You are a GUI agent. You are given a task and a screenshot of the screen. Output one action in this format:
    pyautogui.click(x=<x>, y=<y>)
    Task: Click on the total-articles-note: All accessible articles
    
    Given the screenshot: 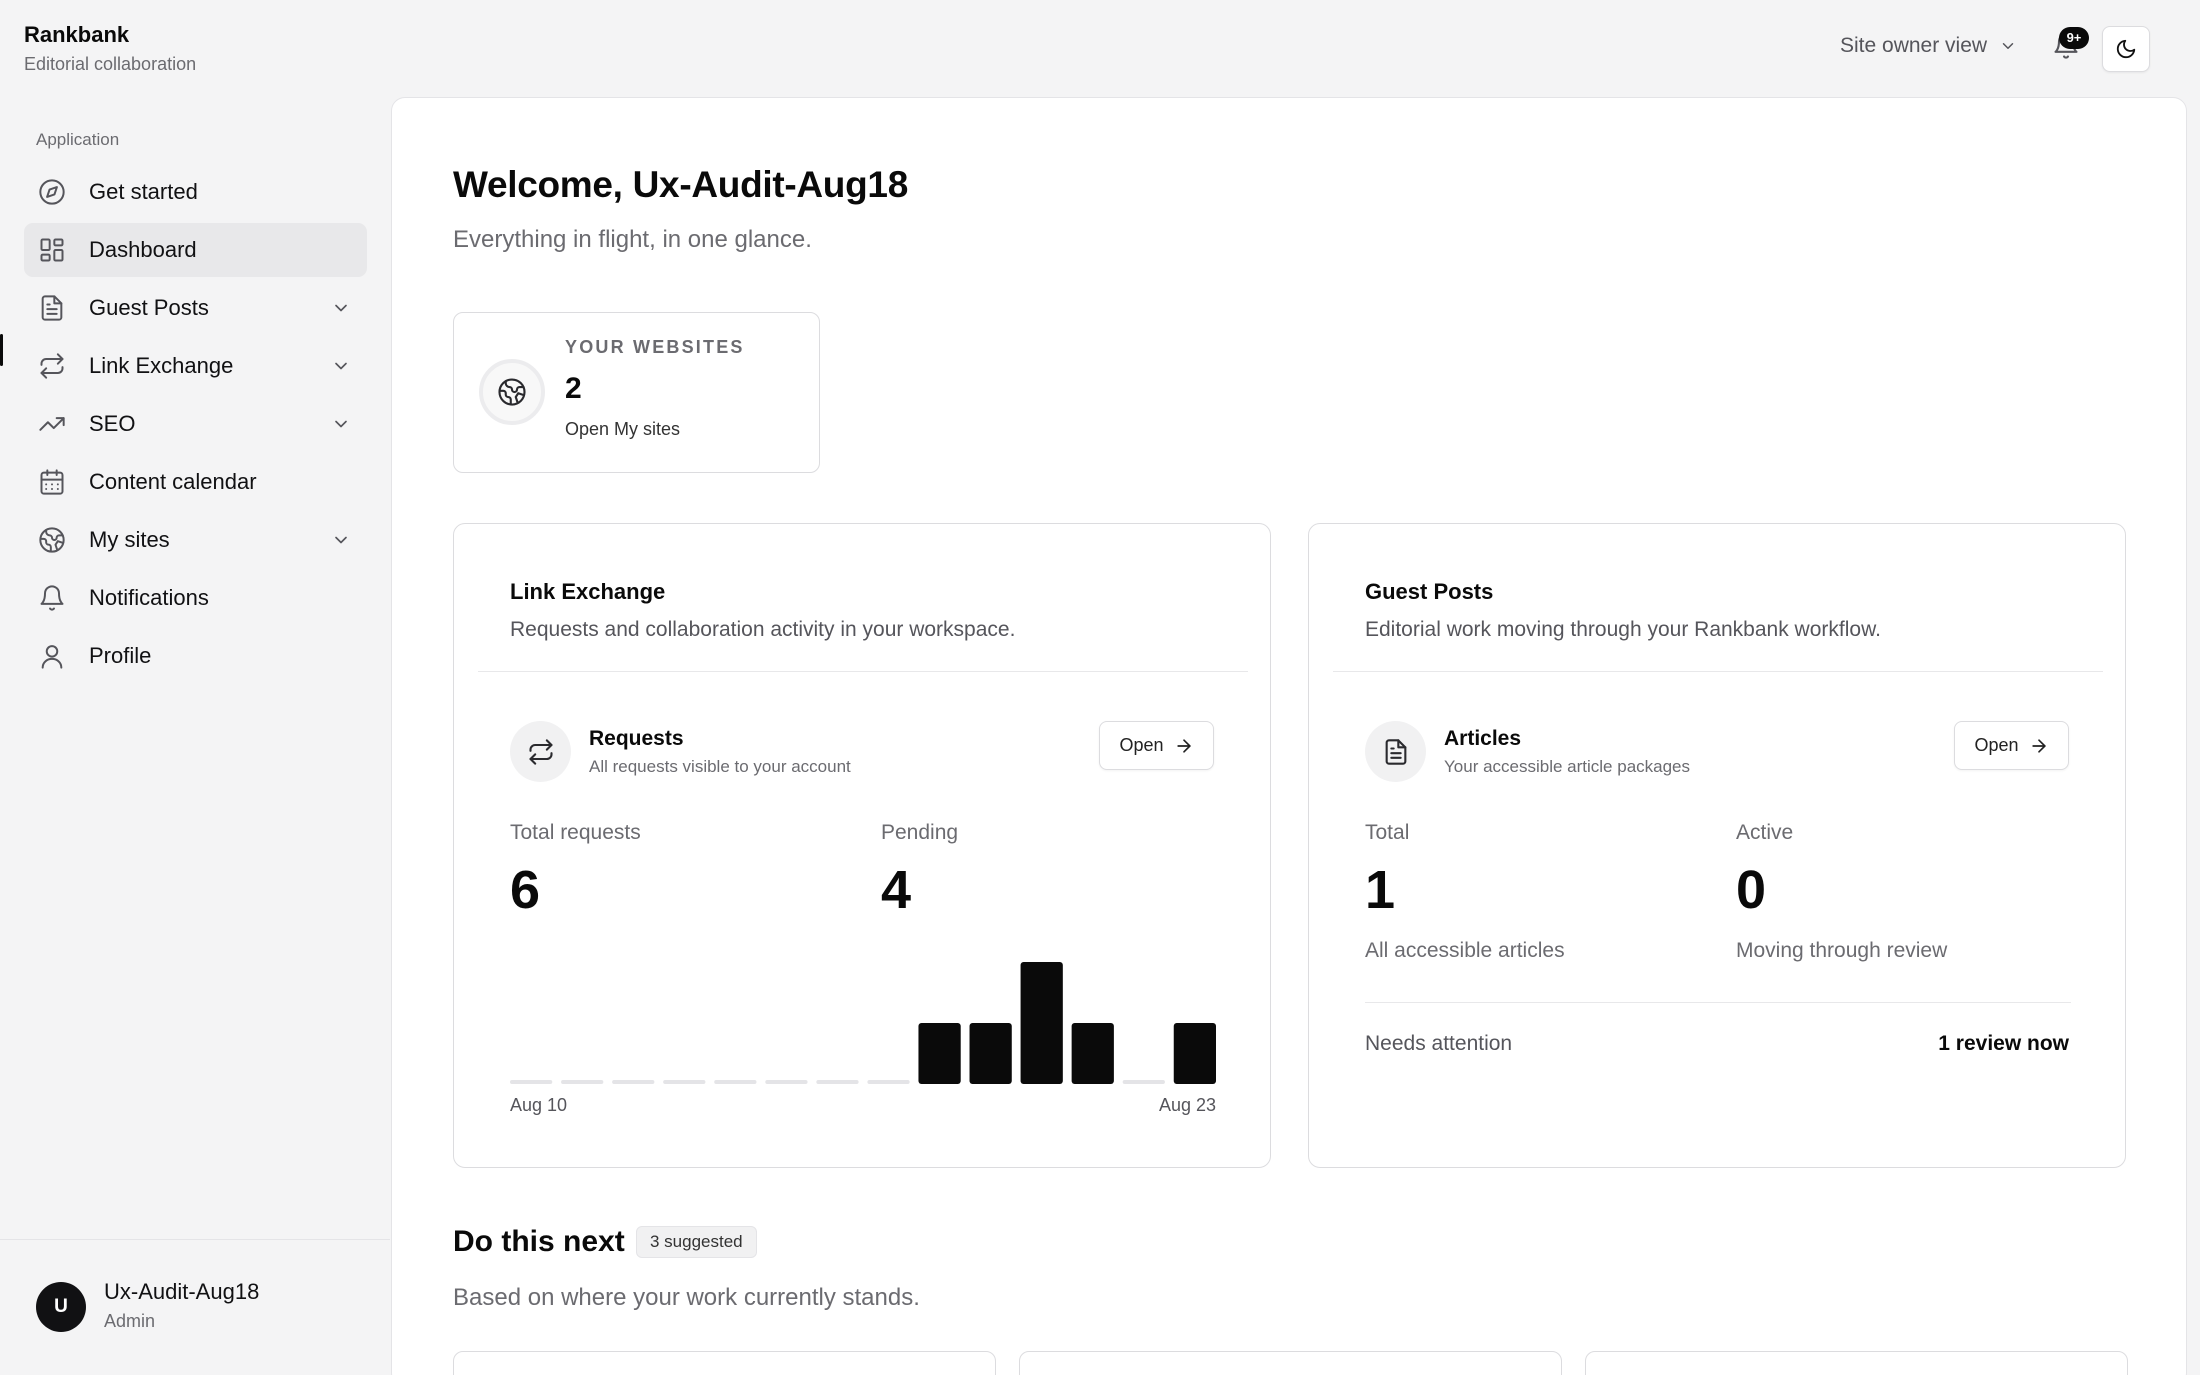 What is the action you would take?
    pyautogui.click(x=1465, y=950)
    